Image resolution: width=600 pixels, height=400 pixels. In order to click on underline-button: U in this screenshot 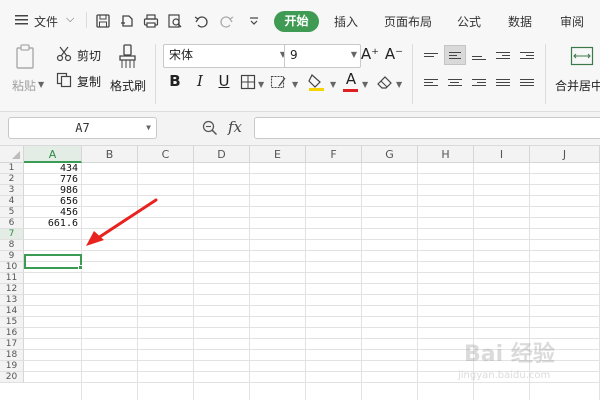, I will do `click(224, 81)`.